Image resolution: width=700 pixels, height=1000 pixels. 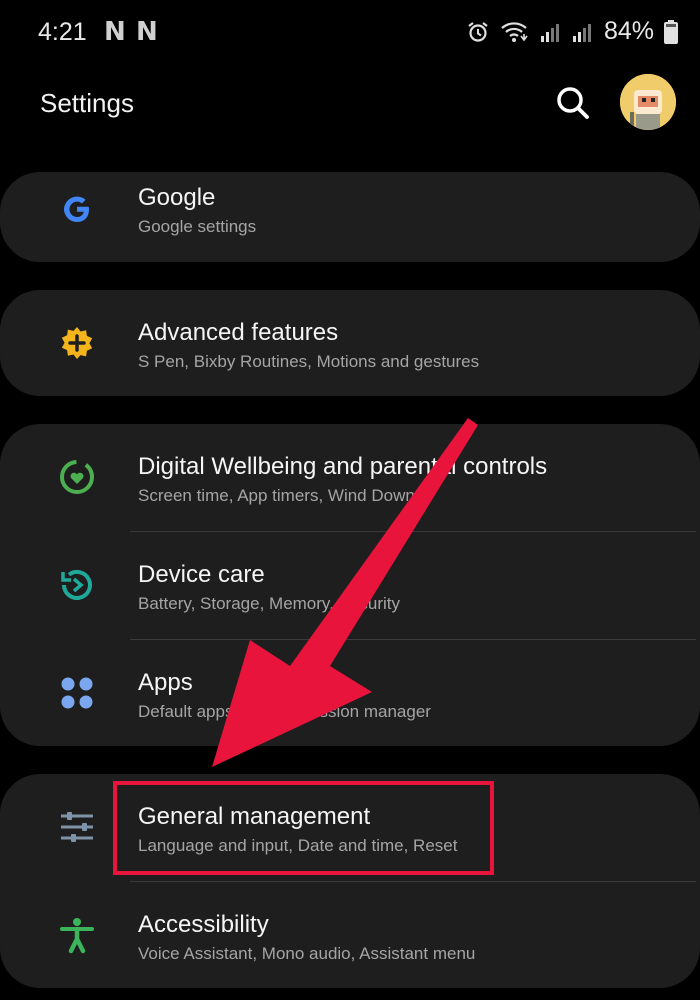 I want to click on battery-percent: 84%, so click(x=628, y=31).